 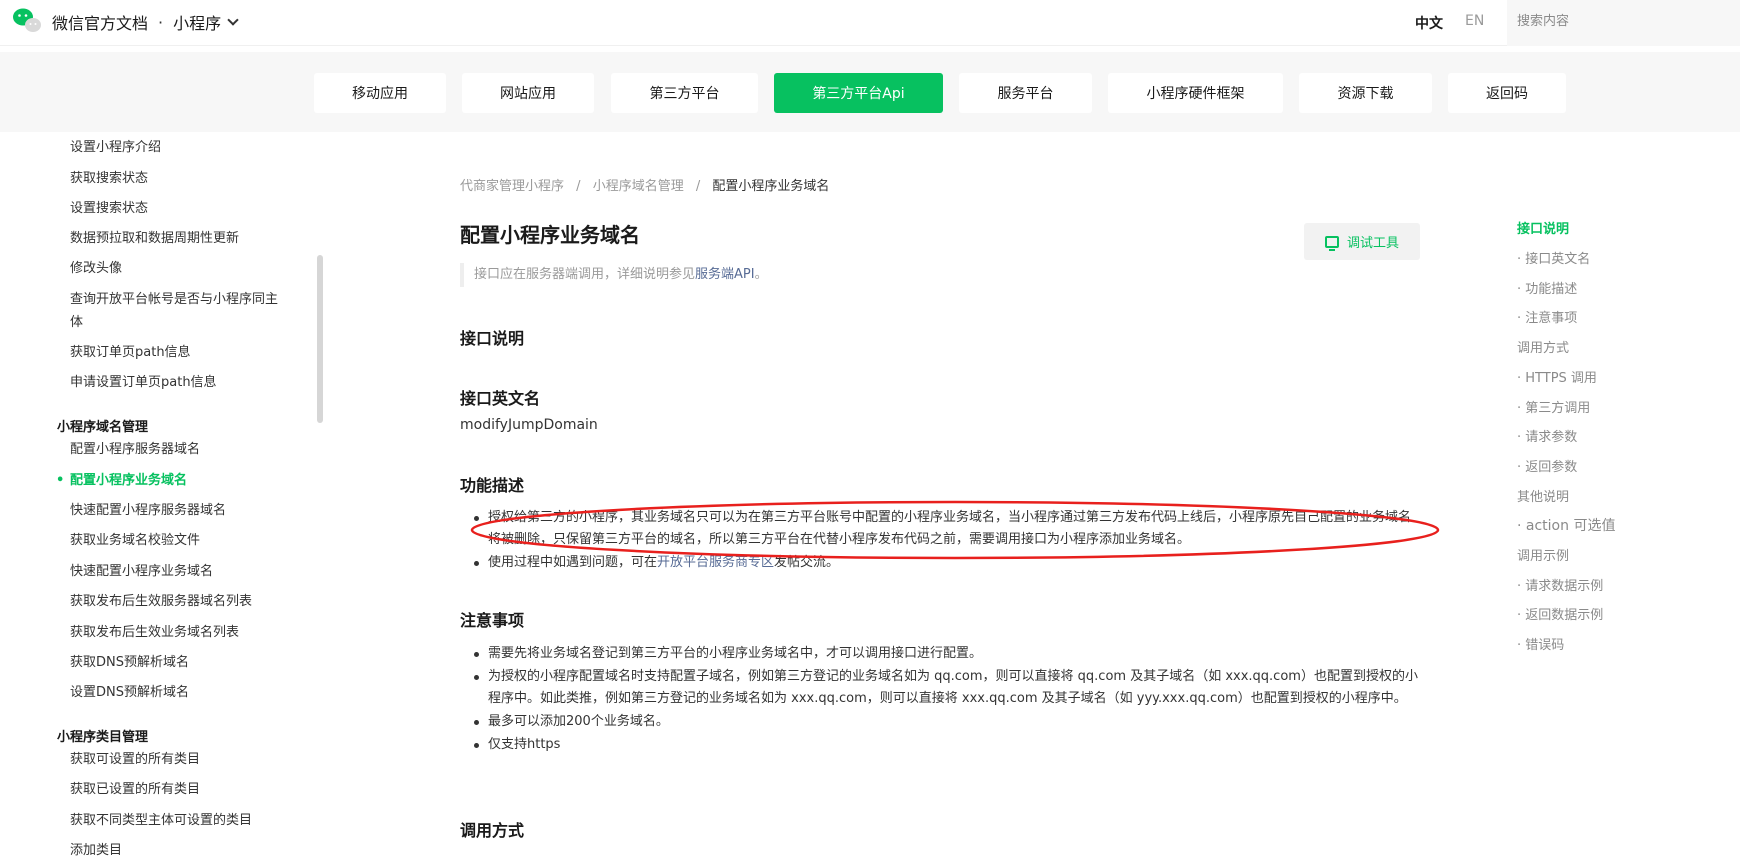 What do you see at coordinates (771, 186) in the screenshot?
I see `breadcrumb-current: 配置小程序业务域名` at bounding box center [771, 186].